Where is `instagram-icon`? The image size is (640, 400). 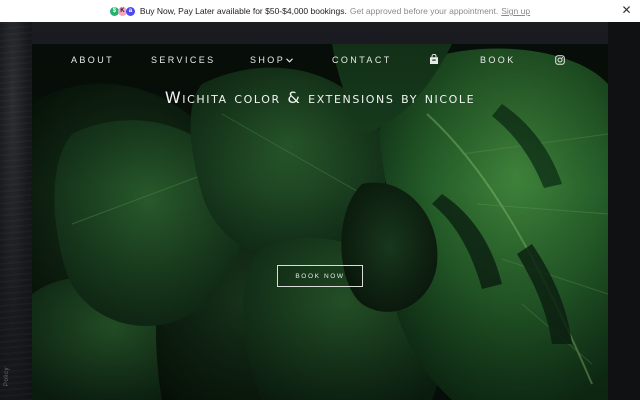 instagram-icon is located at coordinates (561, 60).